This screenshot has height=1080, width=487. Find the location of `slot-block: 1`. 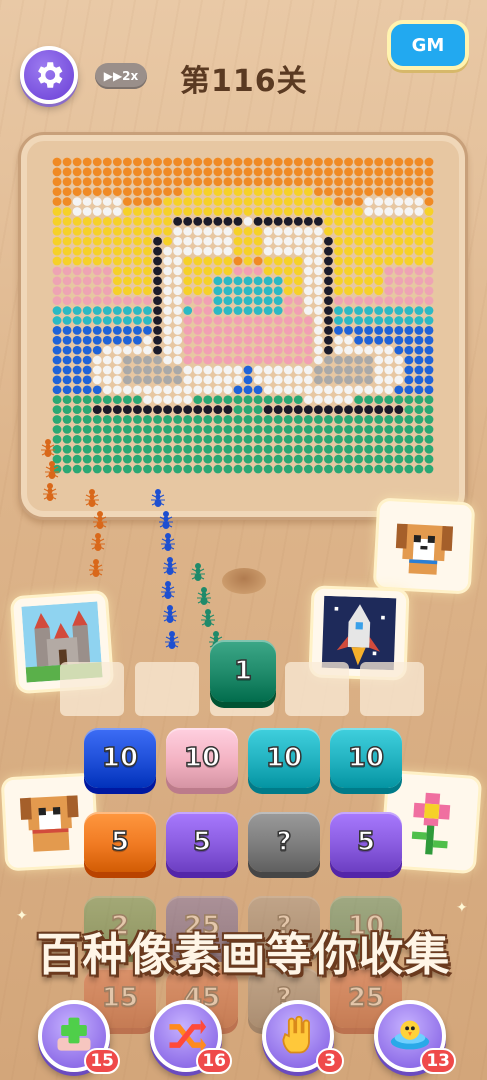

slot-block: 1 is located at coordinates (243, 671).